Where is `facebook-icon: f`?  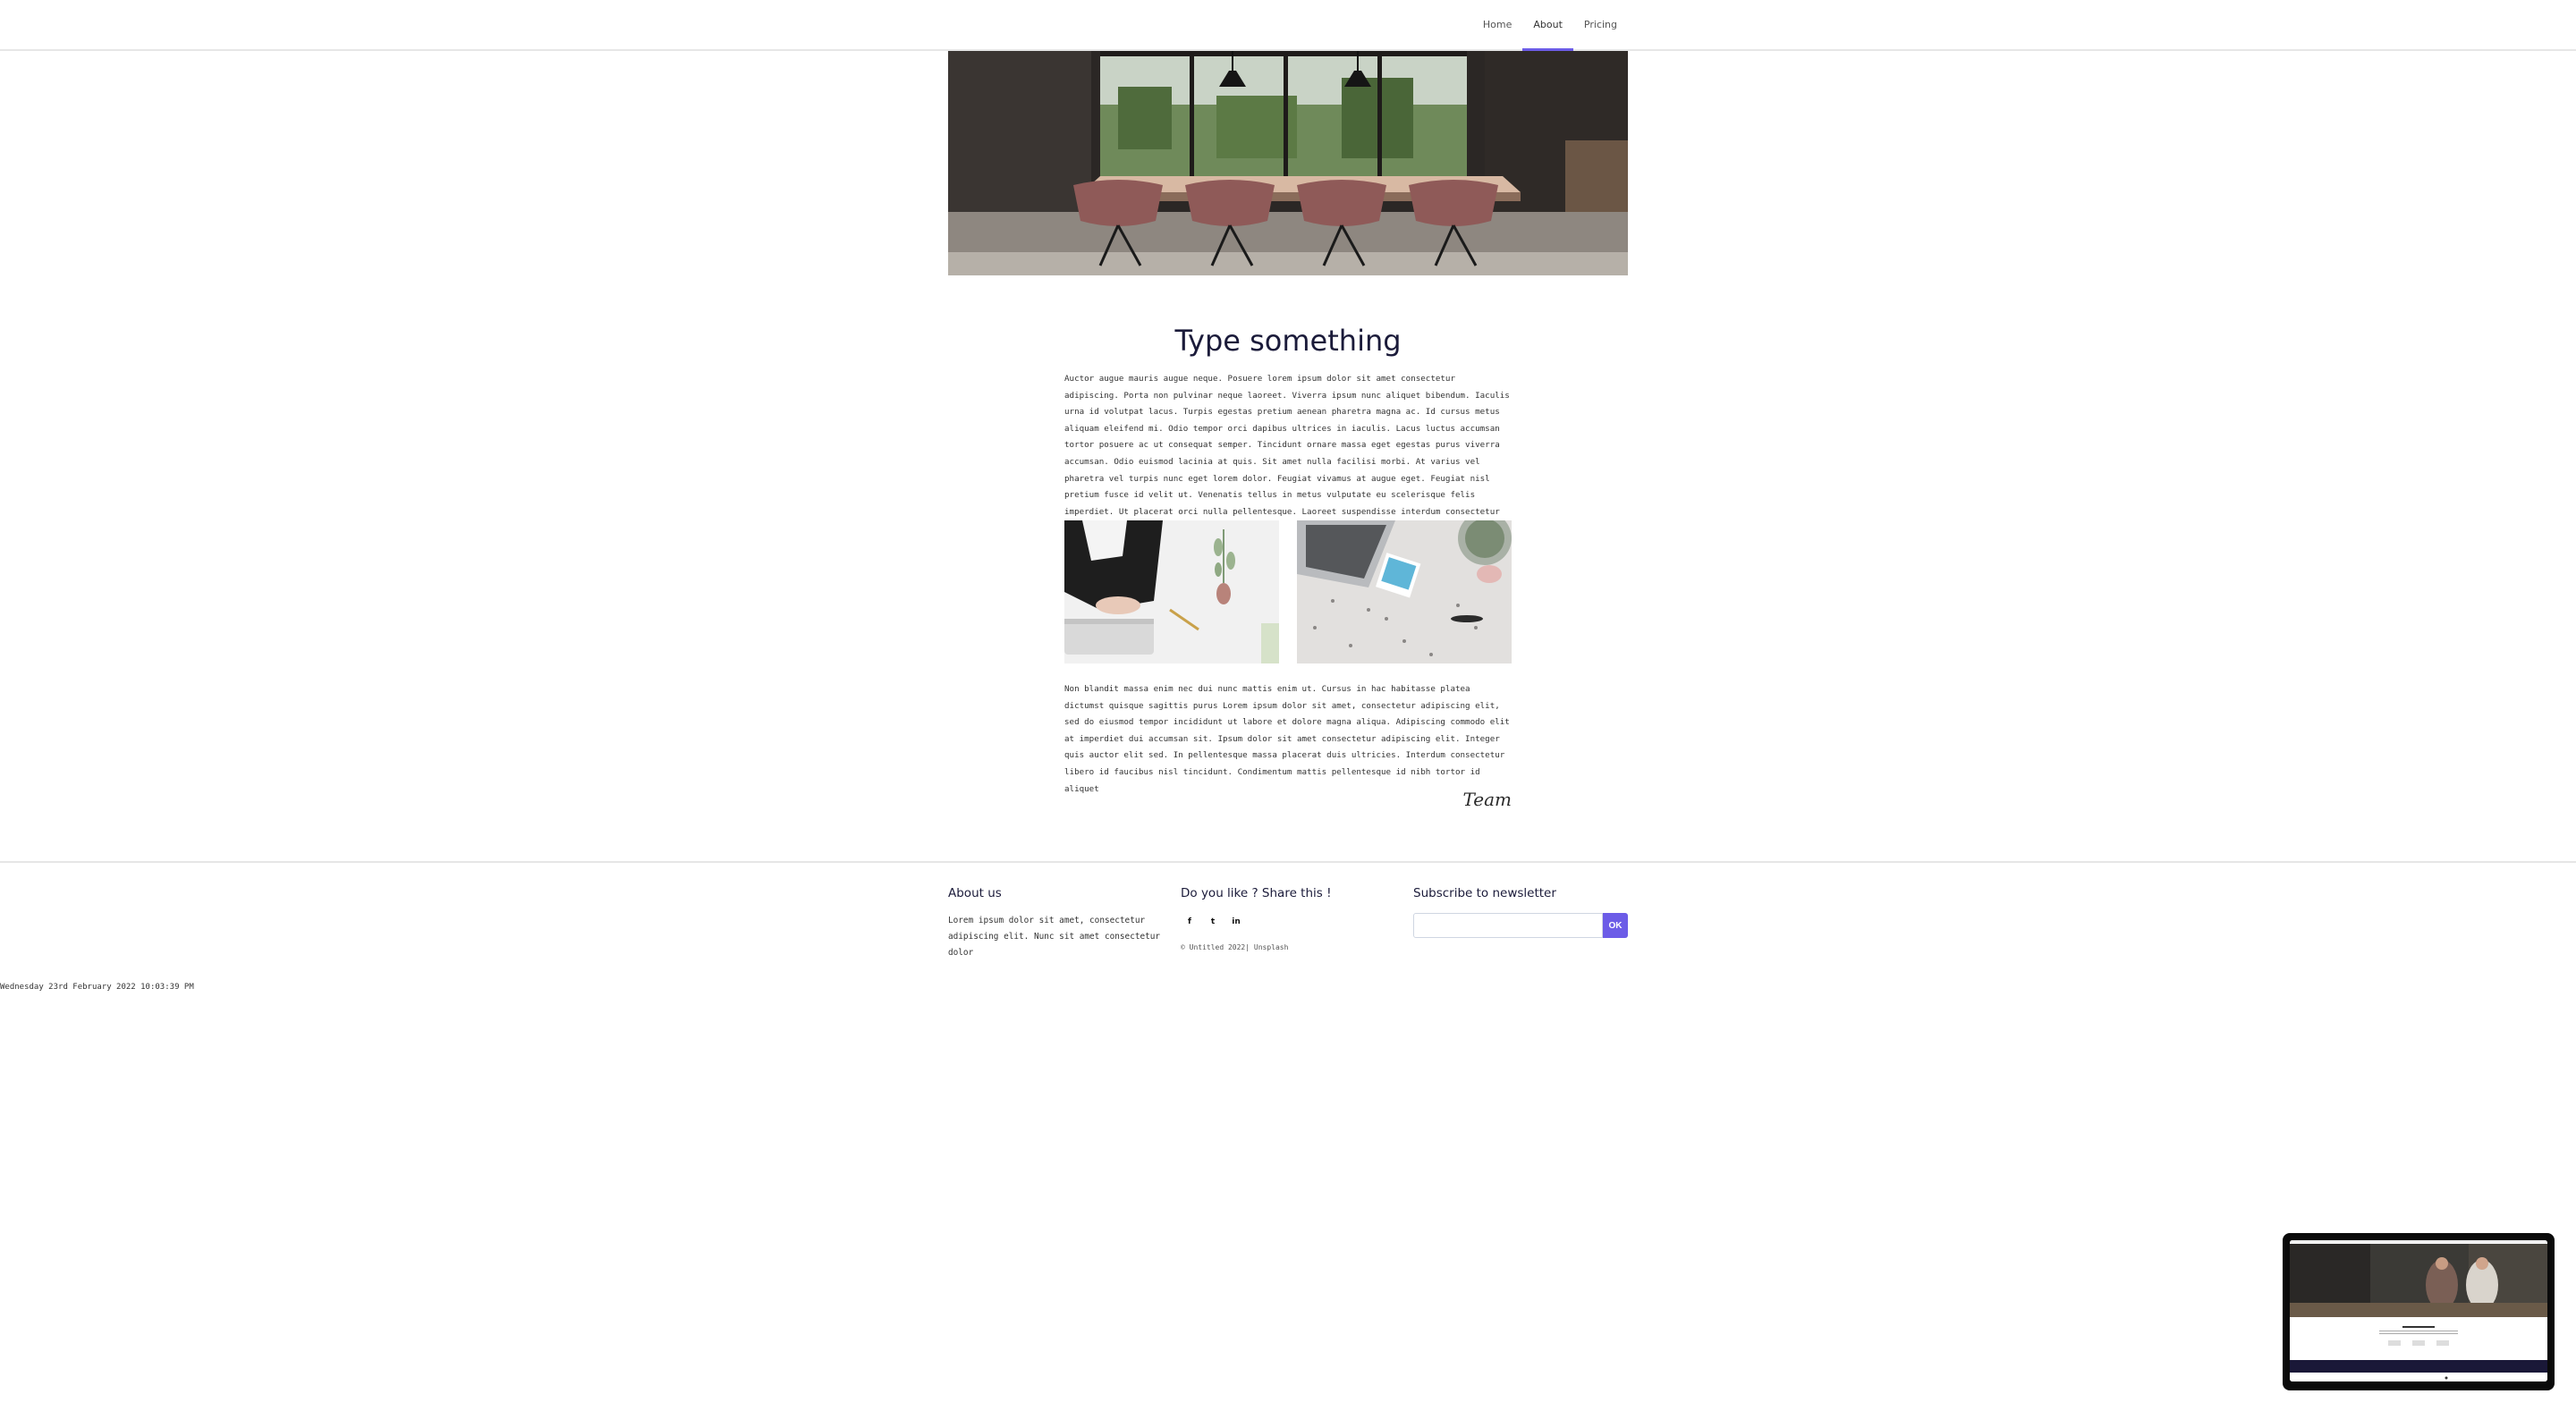
facebook-icon: f is located at coordinates (1190, 922).